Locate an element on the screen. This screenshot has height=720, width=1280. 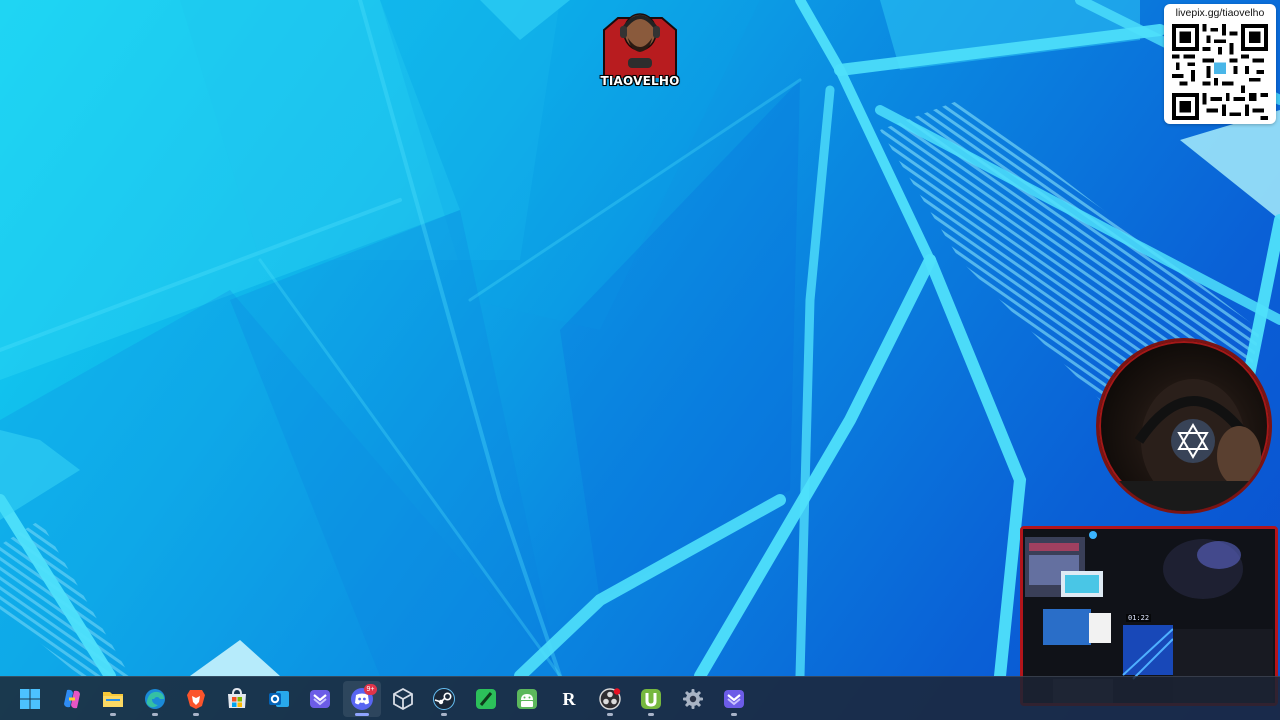
qr-code-icon is located at coordinates (1220, 72).